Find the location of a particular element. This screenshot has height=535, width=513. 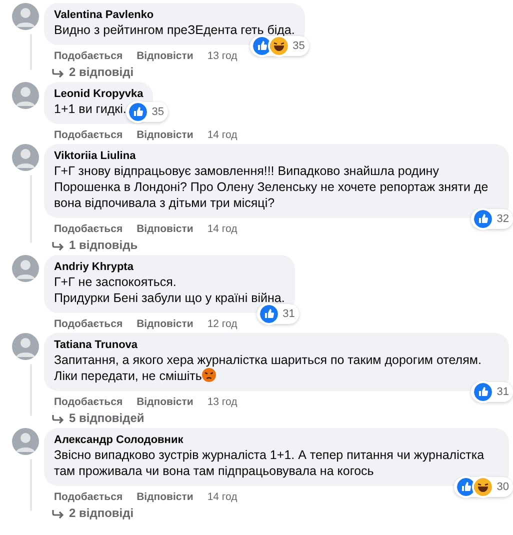

reactions-badge: 30 is located at coordinates (483, 487).